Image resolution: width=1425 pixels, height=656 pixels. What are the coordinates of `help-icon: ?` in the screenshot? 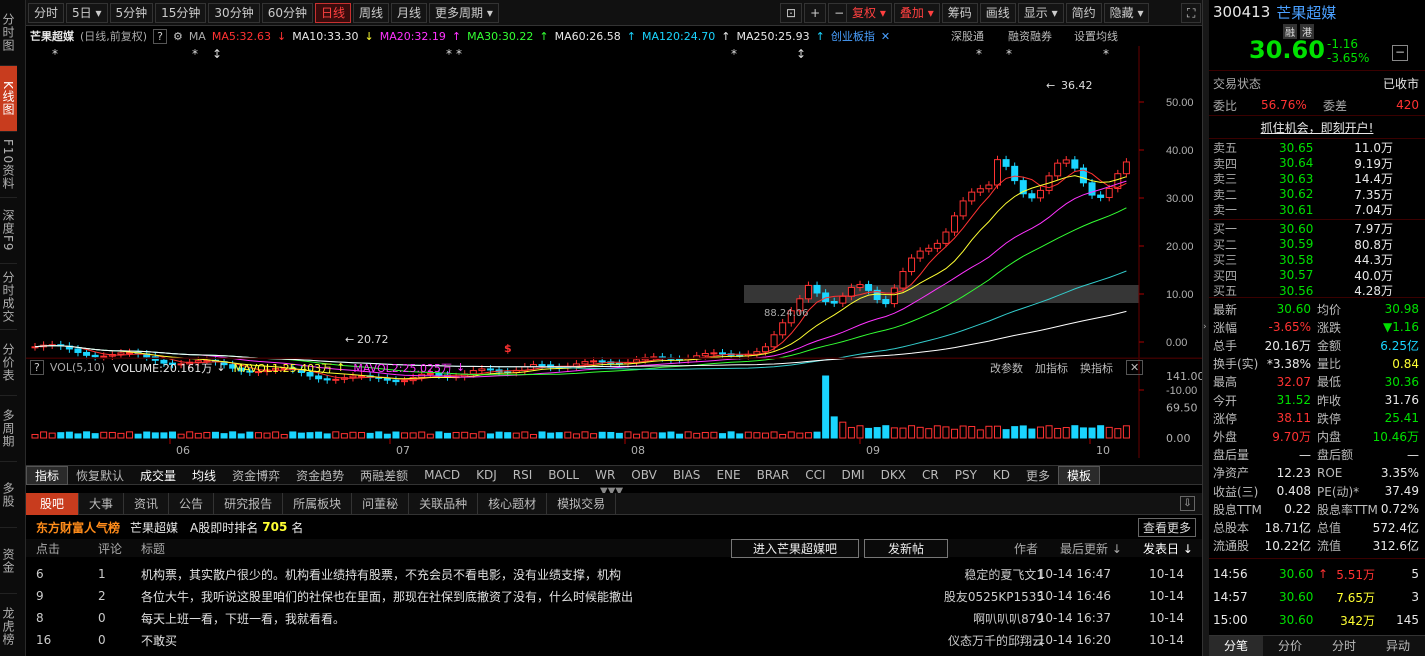 It's located at (160, 36).